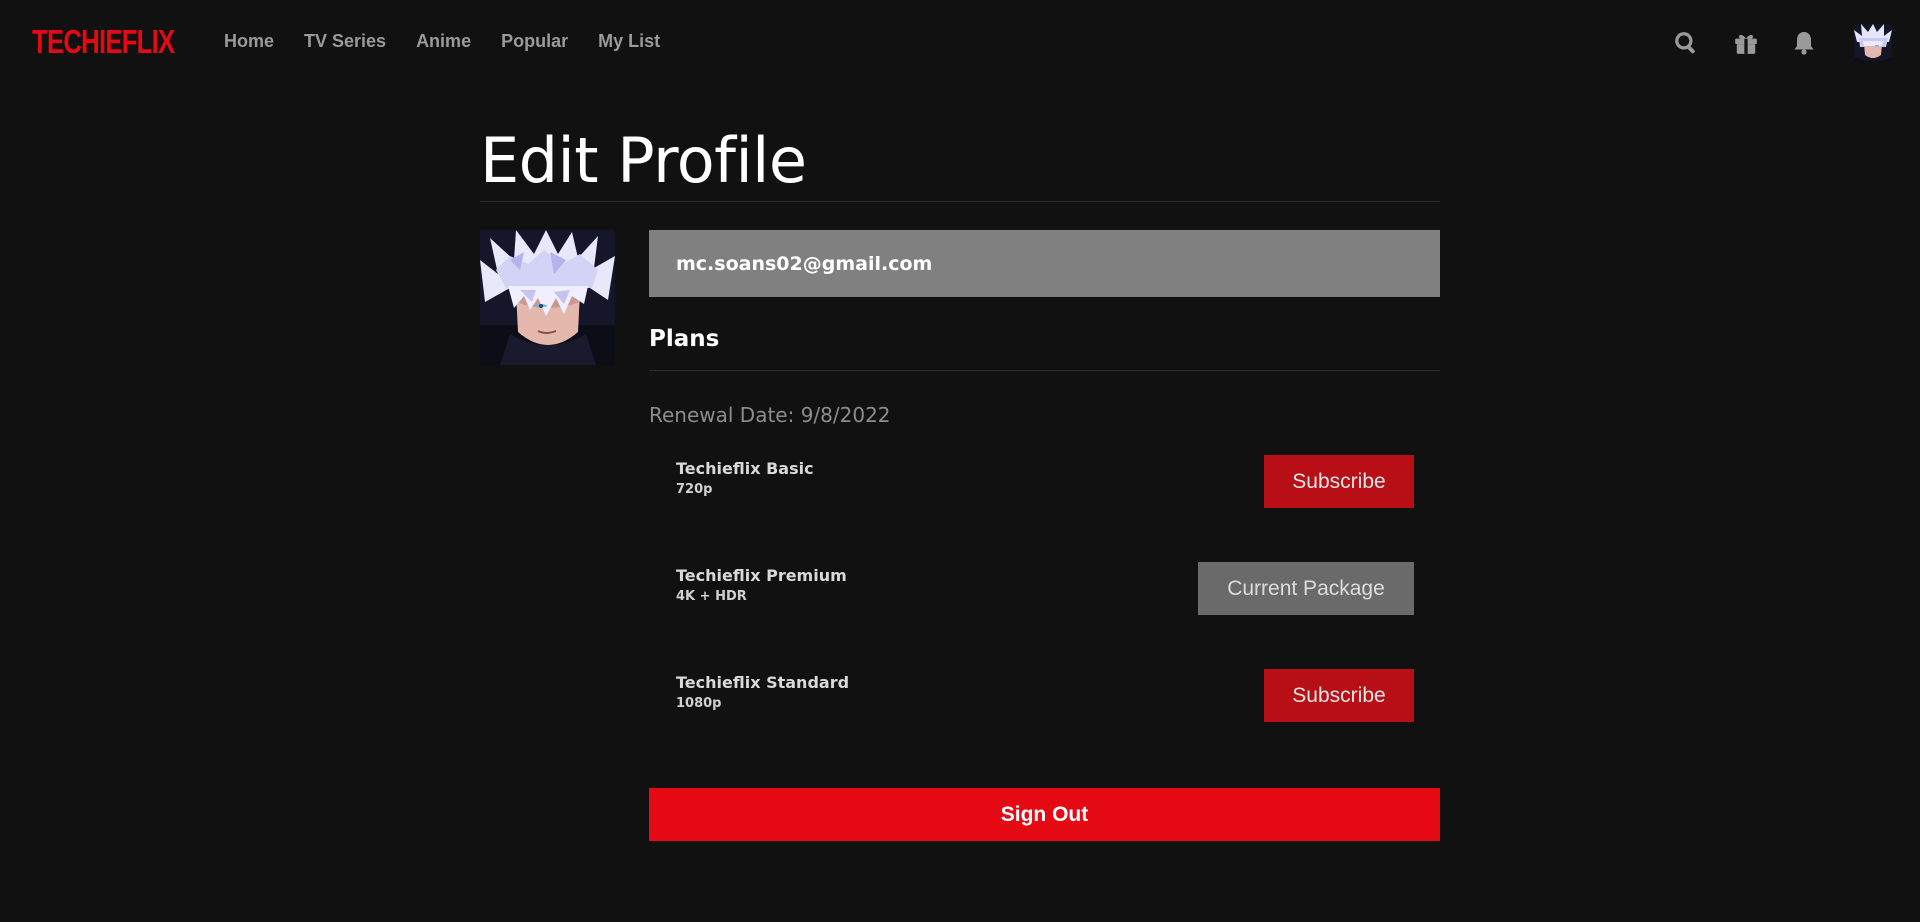  Describe the element at coordinates (694, 489) in the screenshot. I see `plan-resolution: 720p` at that location.